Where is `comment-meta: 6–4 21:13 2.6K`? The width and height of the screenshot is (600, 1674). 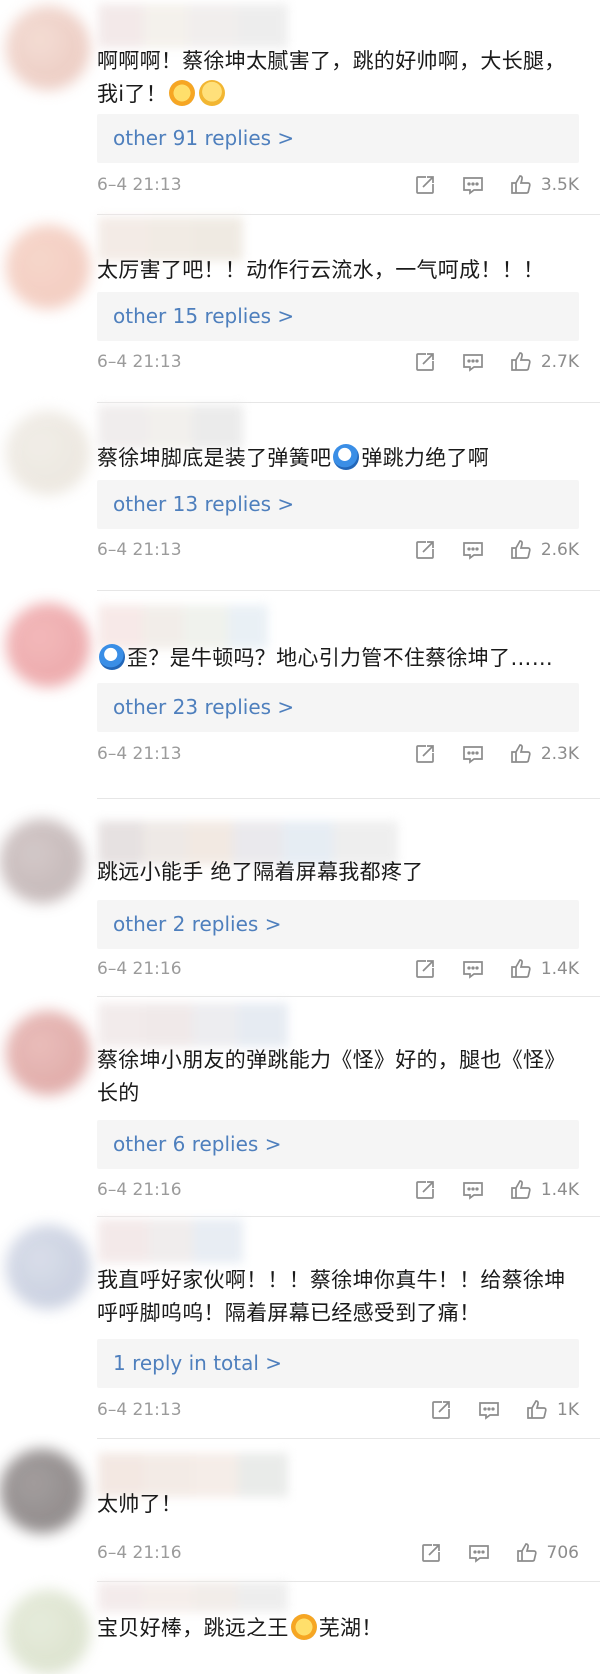
comment-meta: 6–4 21:13 2.6K is located at coordinates (338, 550).